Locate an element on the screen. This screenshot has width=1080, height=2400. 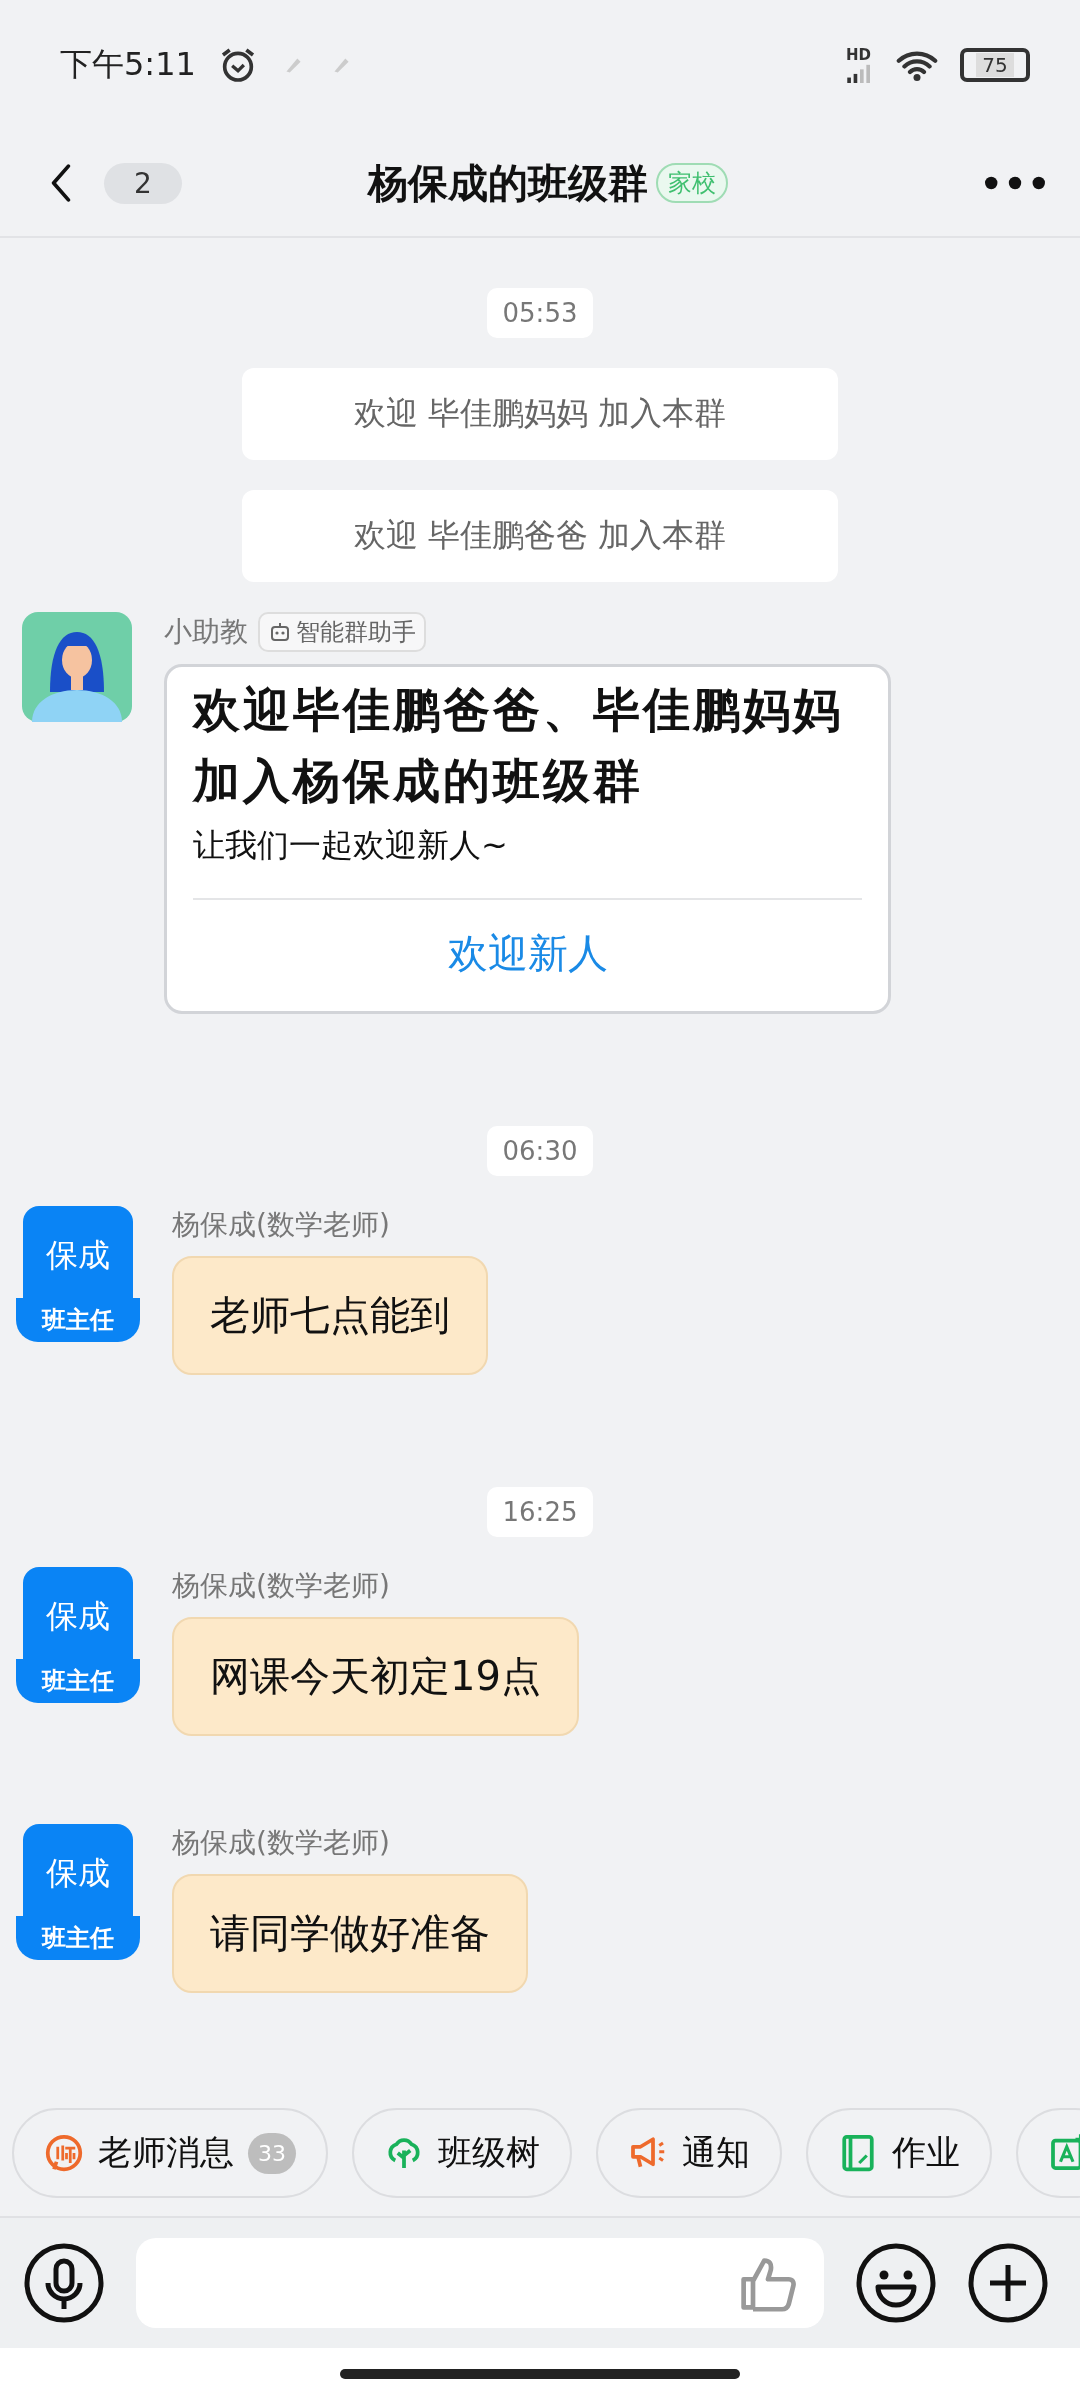
system-notice: 欢迎 毕佳鹏爸爸 加入本群 is located at coordinates (540, 536).